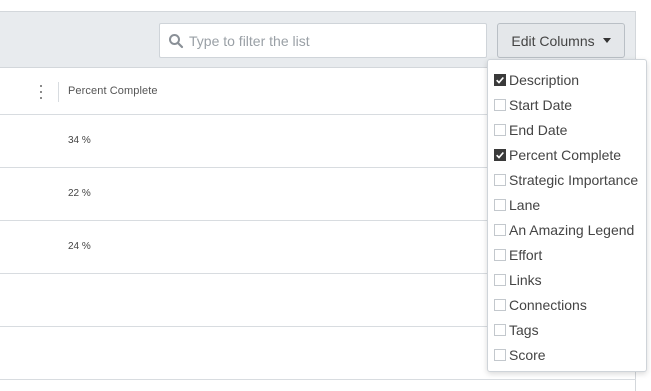 This screenshot has width=651, height=391. I want to click on filter-search-box, so click(323, 40).